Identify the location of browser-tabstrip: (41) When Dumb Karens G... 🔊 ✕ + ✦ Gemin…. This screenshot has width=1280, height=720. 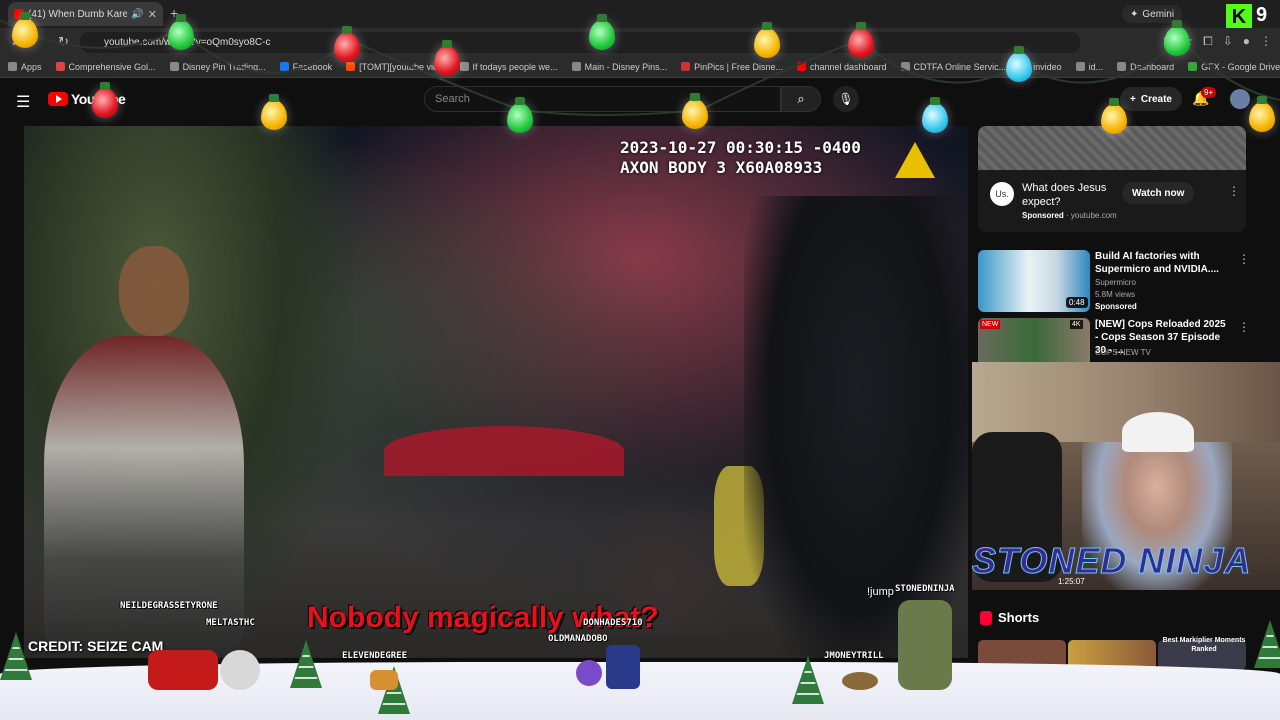
(640, 15).